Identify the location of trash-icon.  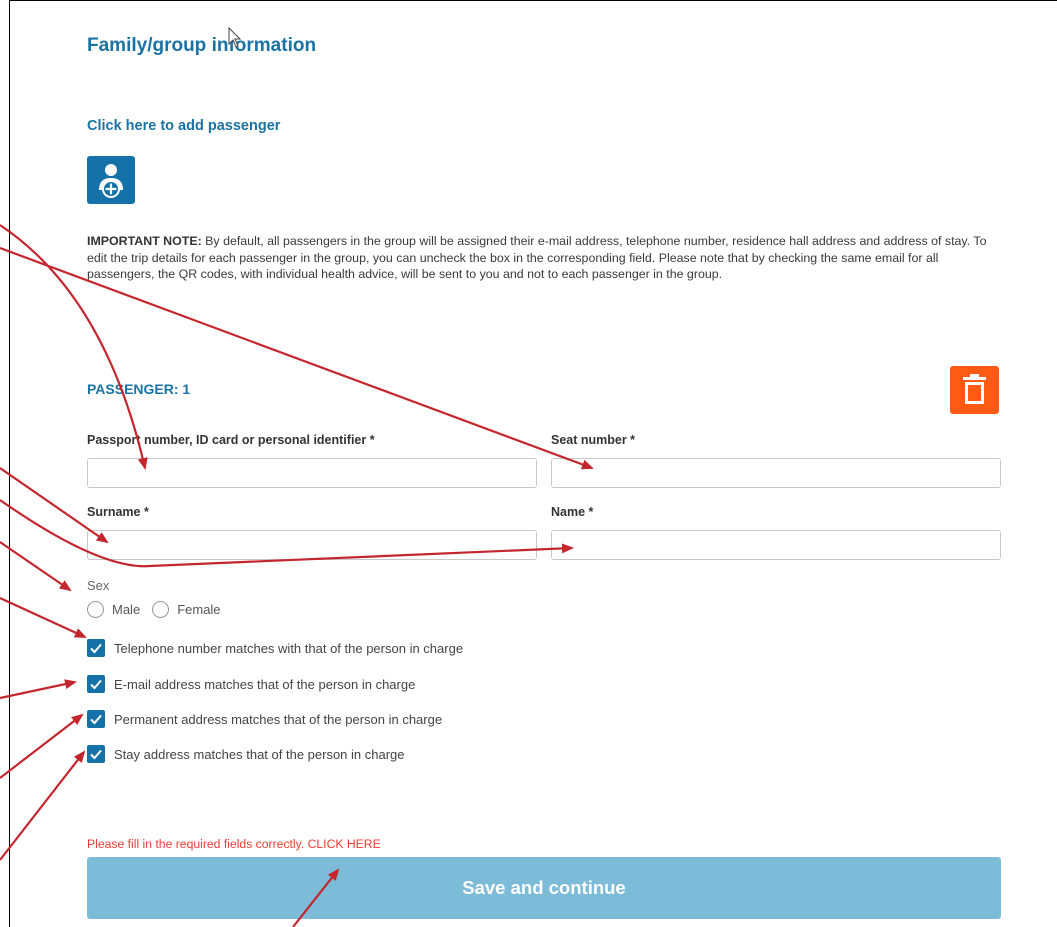
(974, 389).